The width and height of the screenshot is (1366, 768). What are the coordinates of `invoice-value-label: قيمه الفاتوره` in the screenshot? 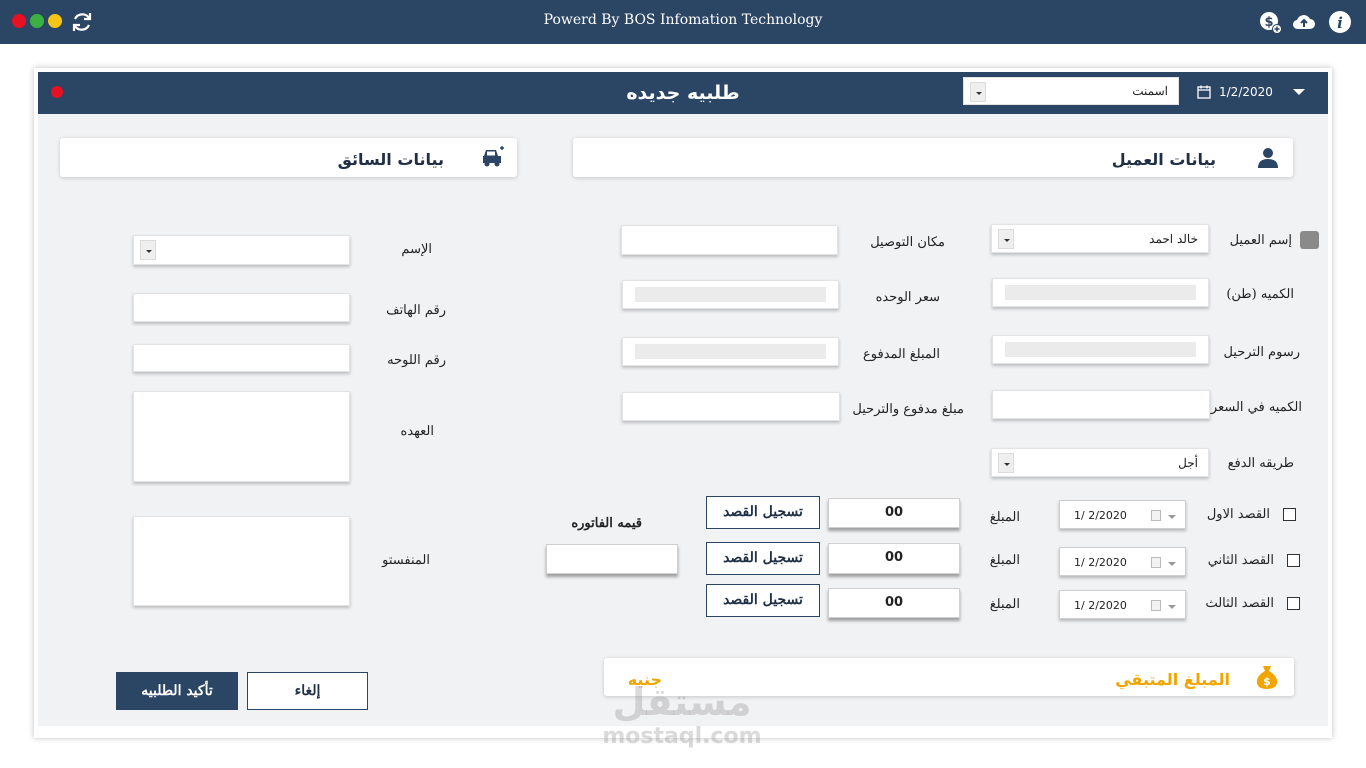 It's located at (606, 523).